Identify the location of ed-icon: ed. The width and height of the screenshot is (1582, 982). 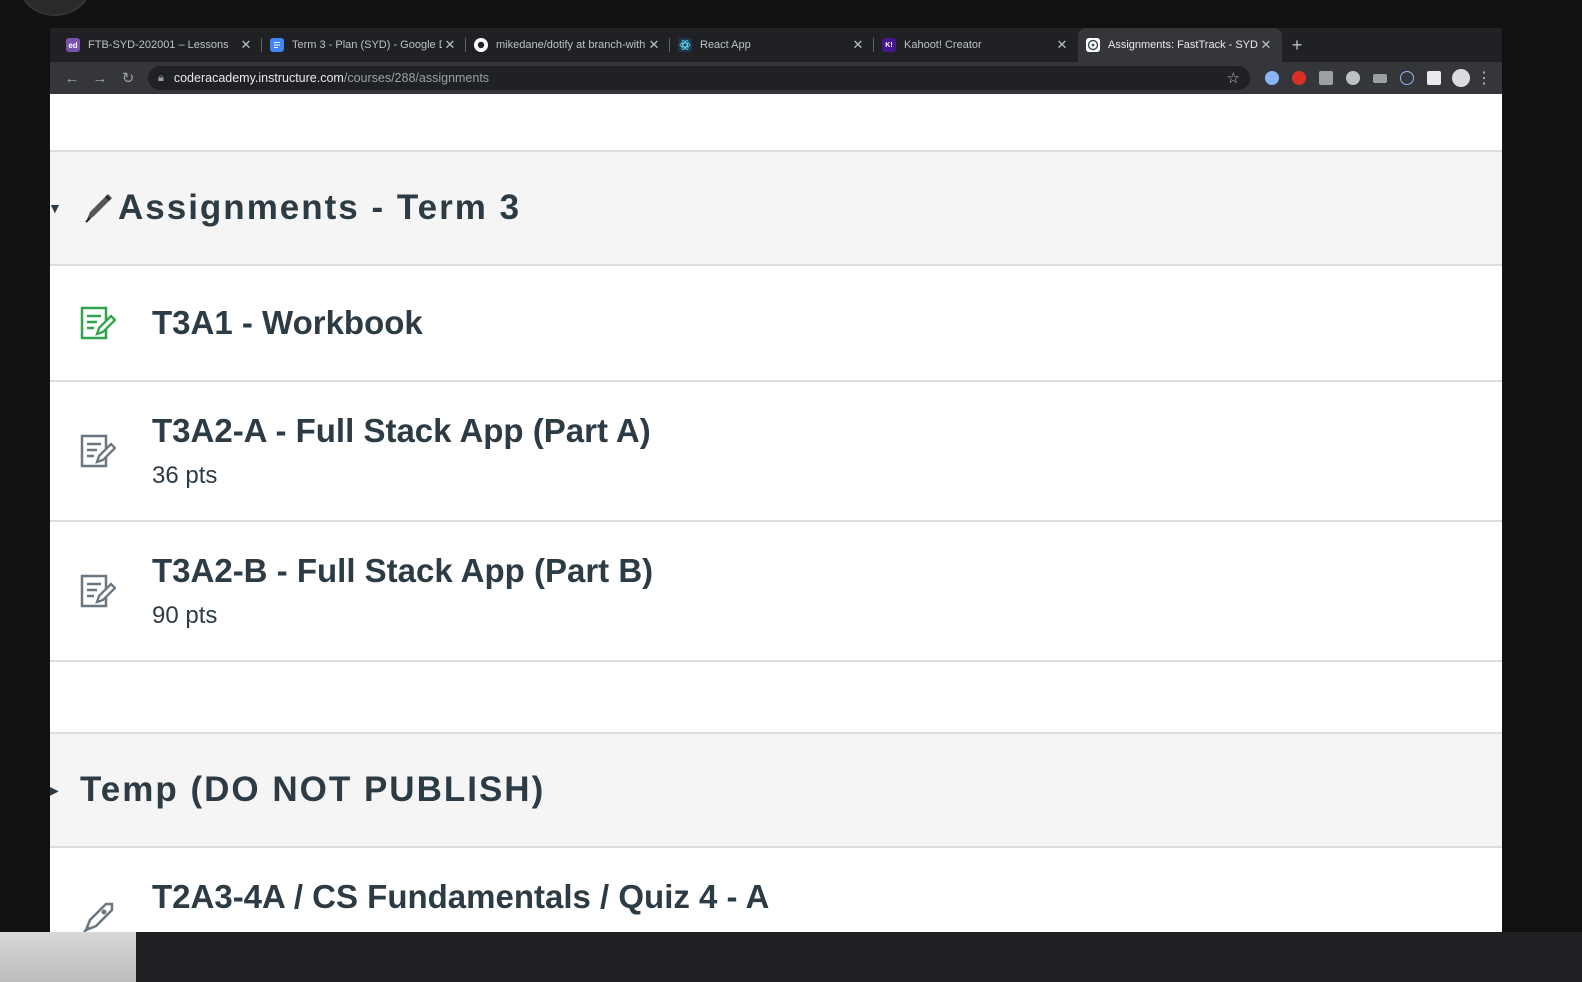
(73, 45).